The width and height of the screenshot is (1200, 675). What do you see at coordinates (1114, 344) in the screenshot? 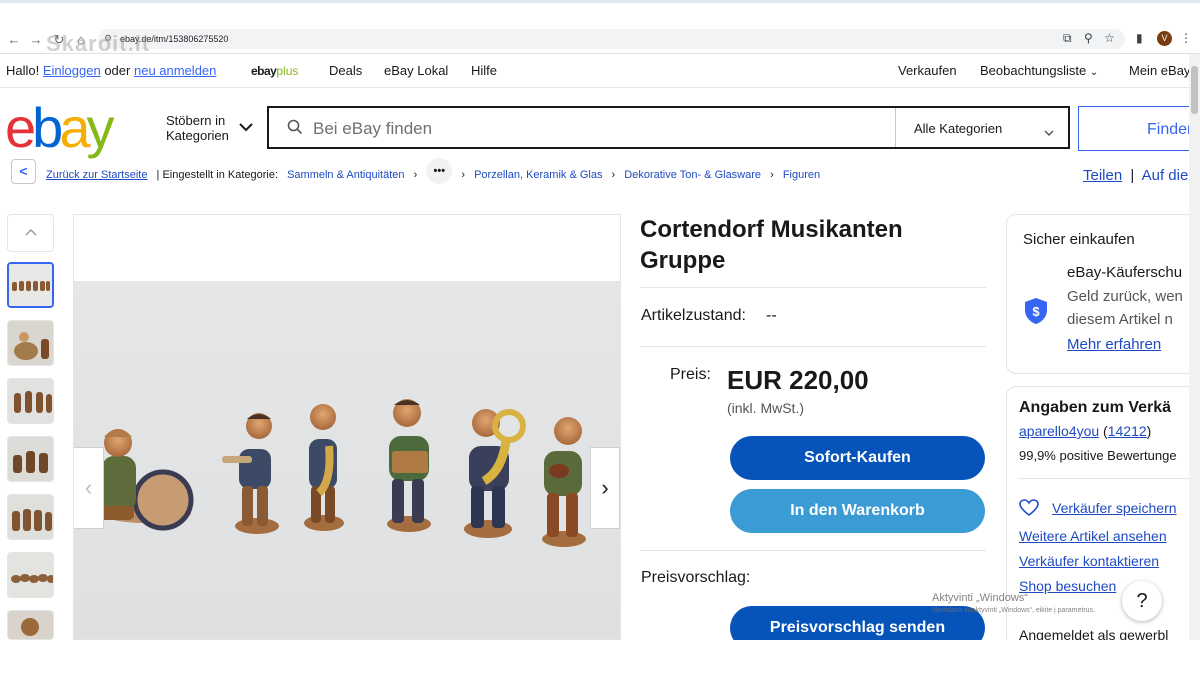
I see `learn-more-link: Mehr erfahren` at bounding box center [1114, 344].